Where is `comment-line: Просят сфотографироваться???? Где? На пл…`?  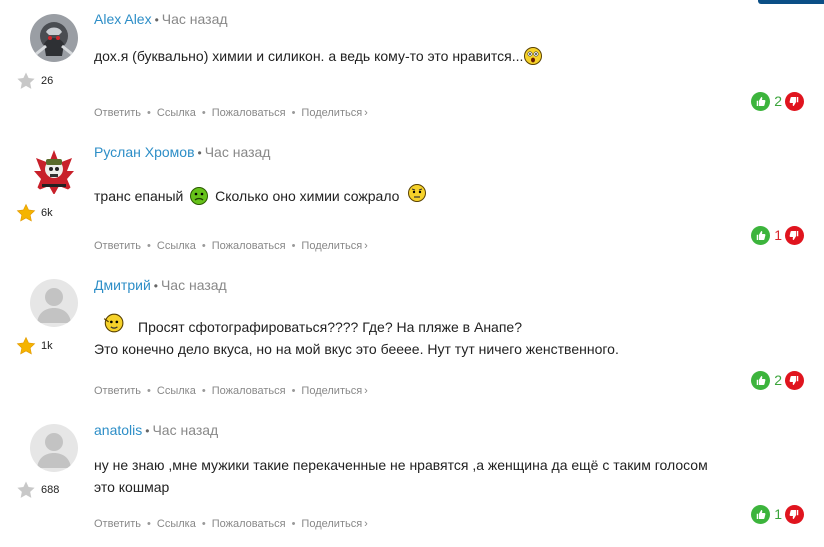
comment-line: Просят сфотографироваться???? Где? На пл… is located at coordinates (330, 327).